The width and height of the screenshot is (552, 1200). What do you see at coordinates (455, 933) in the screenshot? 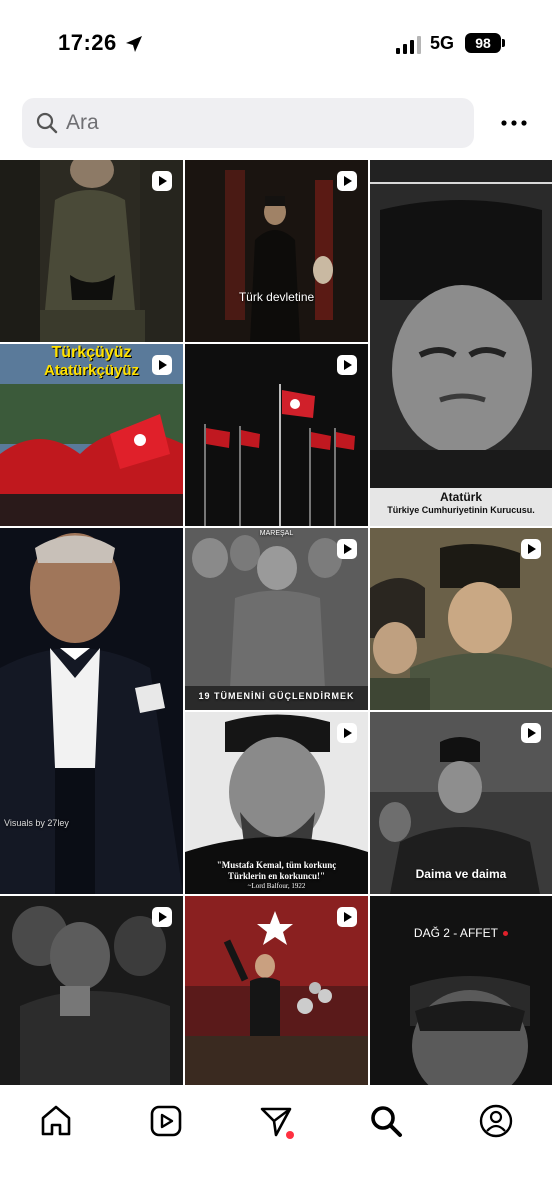
I see `tile-caption-text: DAĞ 2 - AFFET` at bounding box center [455, 933].